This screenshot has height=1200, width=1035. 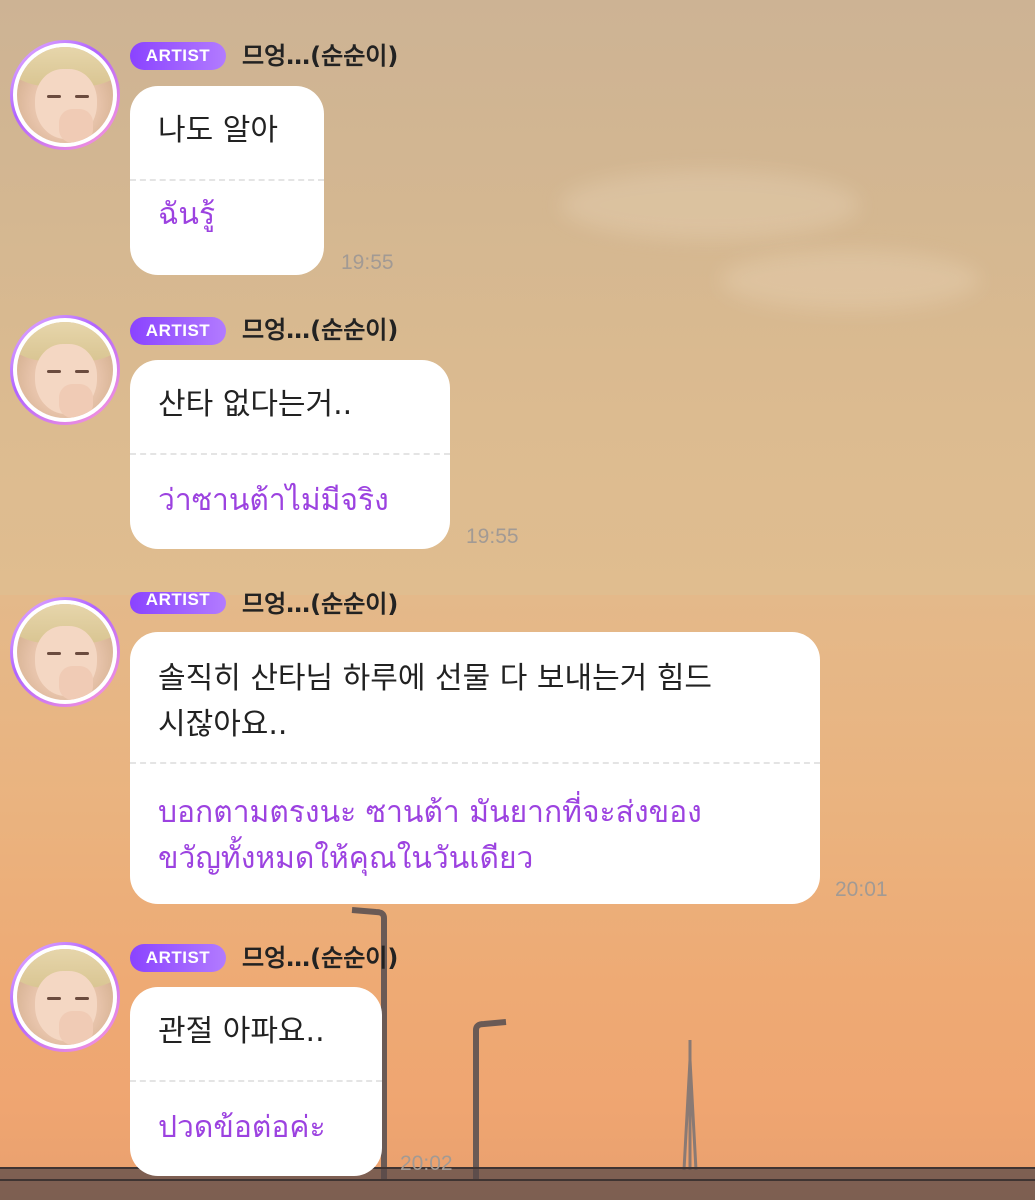 I want to click on original-text-line: 시잖아요.., so click(x=223, y=724).